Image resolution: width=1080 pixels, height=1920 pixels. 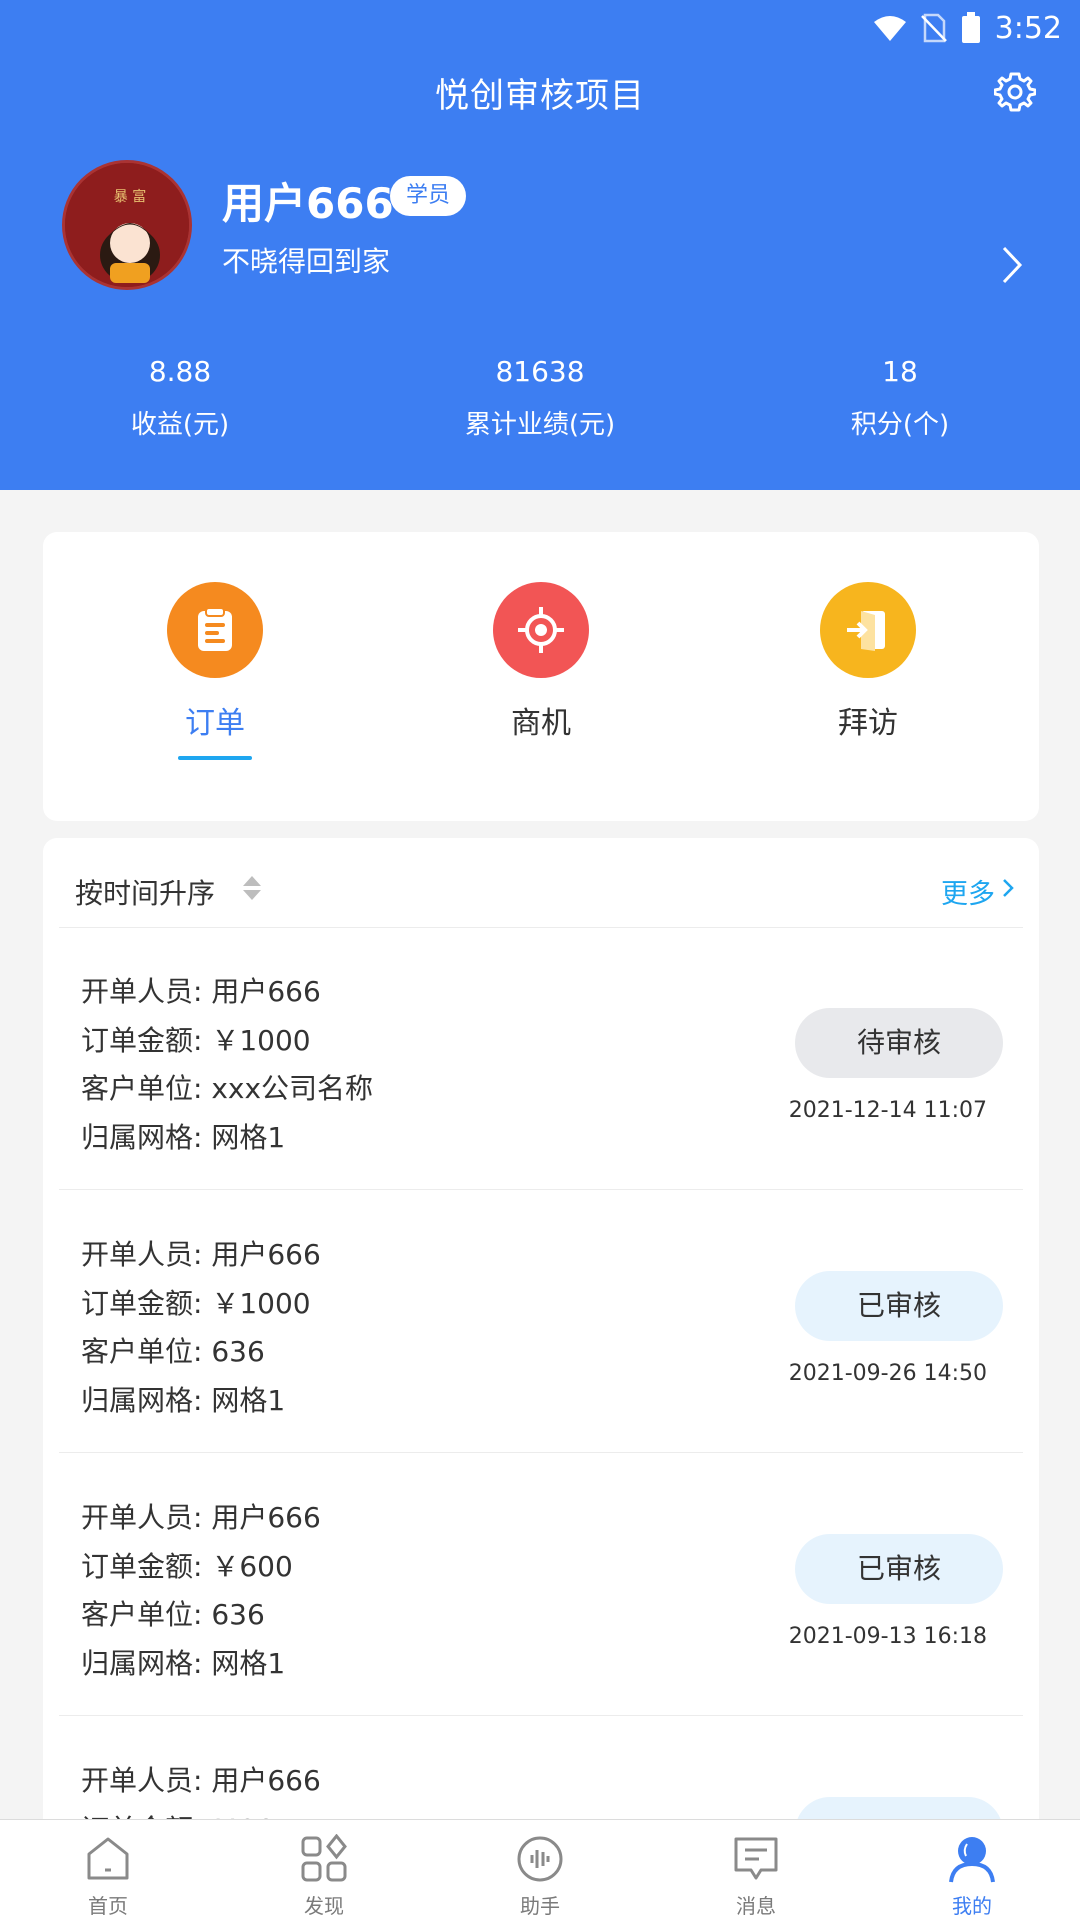 I want to click on bottom-nav: 首页 发现 助手 消息 我的, so click(x=540, y=1869).